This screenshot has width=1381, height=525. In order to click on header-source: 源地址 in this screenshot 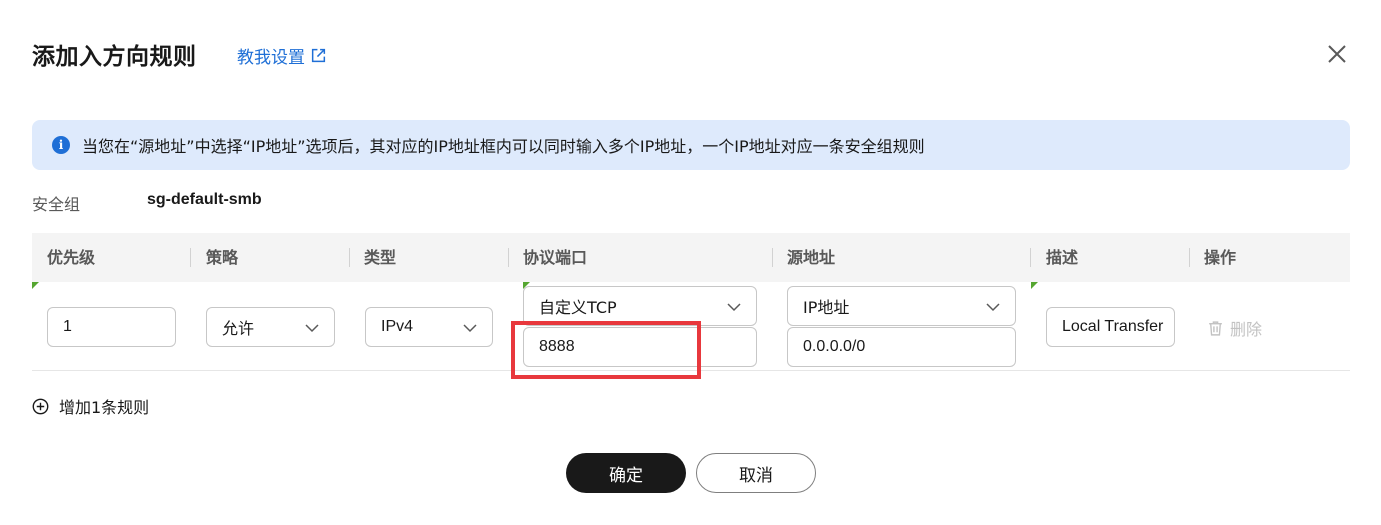, I will do `click(811, 257)`.